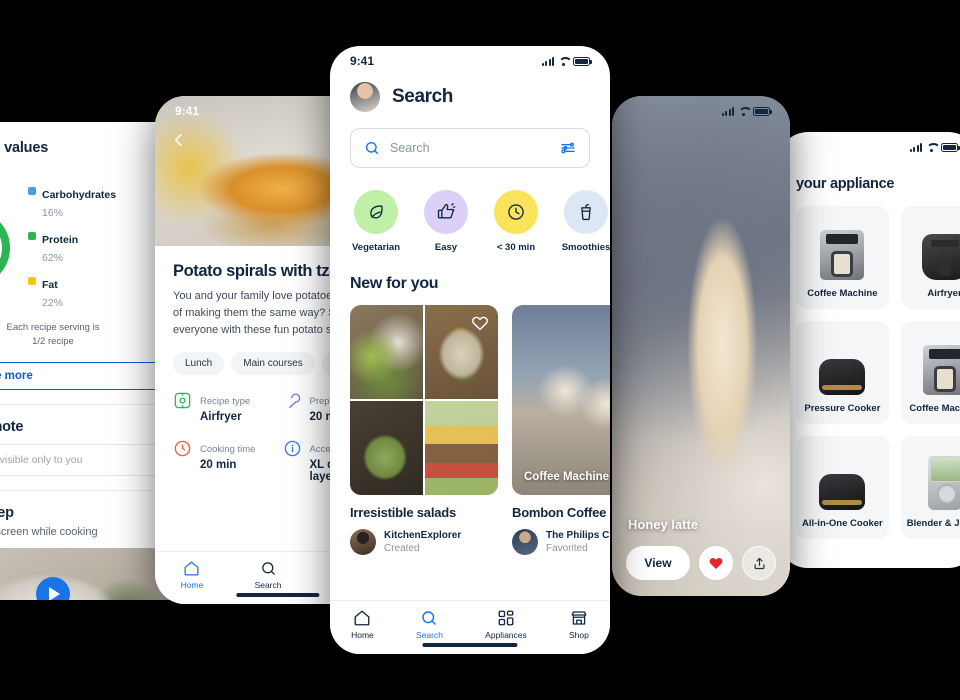  I want to click on search-icon, so click(372, 148).